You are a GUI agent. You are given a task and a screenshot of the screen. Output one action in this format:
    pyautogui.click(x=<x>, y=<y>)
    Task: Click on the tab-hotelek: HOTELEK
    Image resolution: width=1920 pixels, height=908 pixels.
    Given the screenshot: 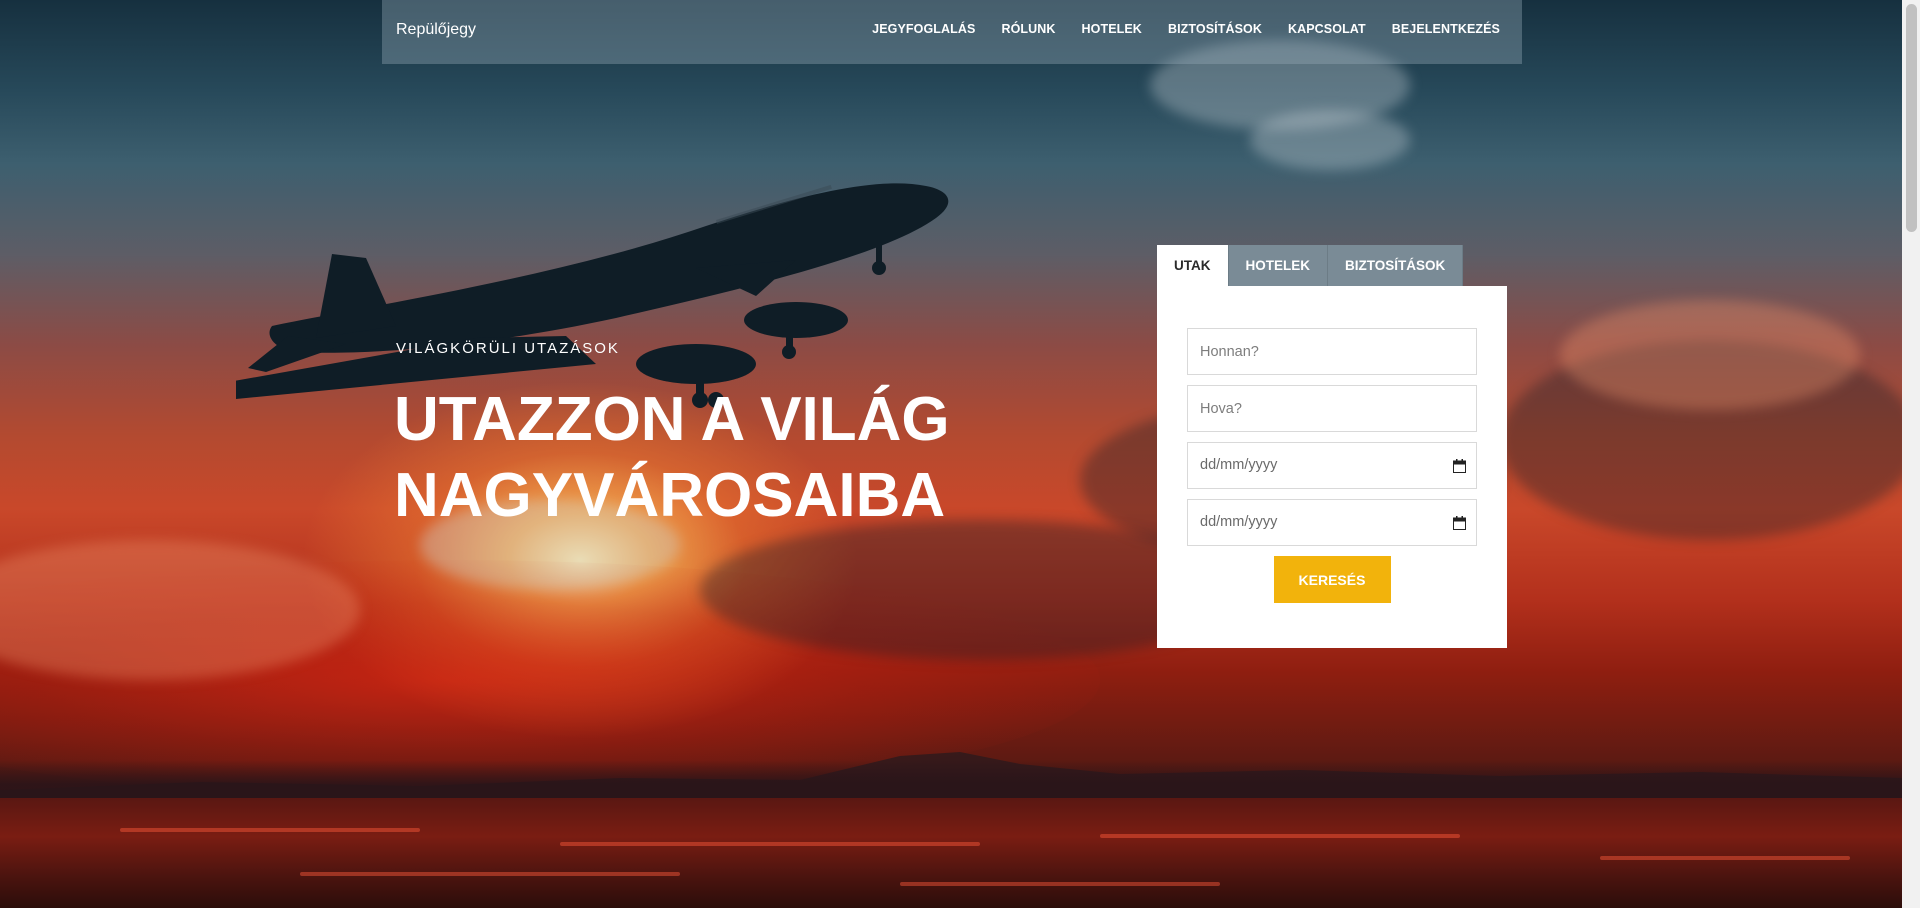 What is the action you would take?
    pyautogui.click(x=1278, y=265)
    